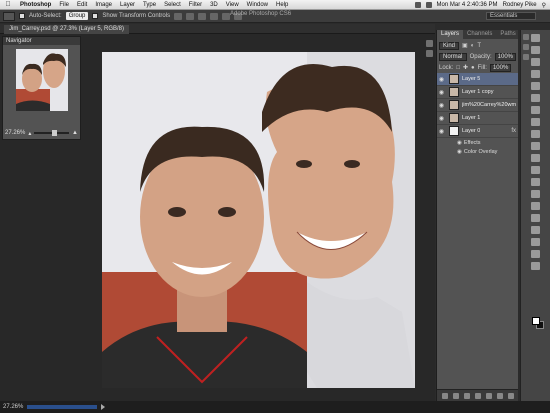 The image size is (550, 413). What do you see at coordinates (428, 5) in the screenshot?
I see `volume-icon` at bounding box center [428, 5].